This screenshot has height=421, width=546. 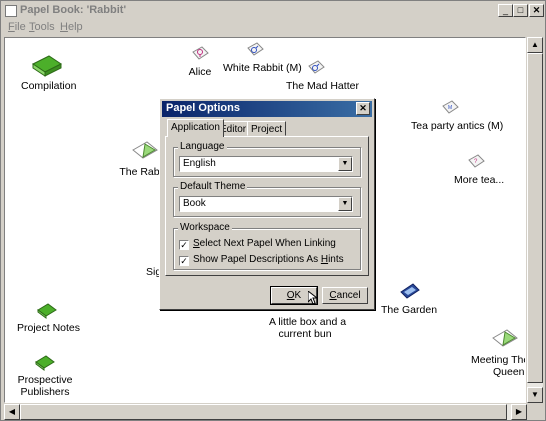 What do you see at coordinates (519, 412) in the screenshot?
I see `scroll-right-icon: ▶` at bounding box center [519, 412].